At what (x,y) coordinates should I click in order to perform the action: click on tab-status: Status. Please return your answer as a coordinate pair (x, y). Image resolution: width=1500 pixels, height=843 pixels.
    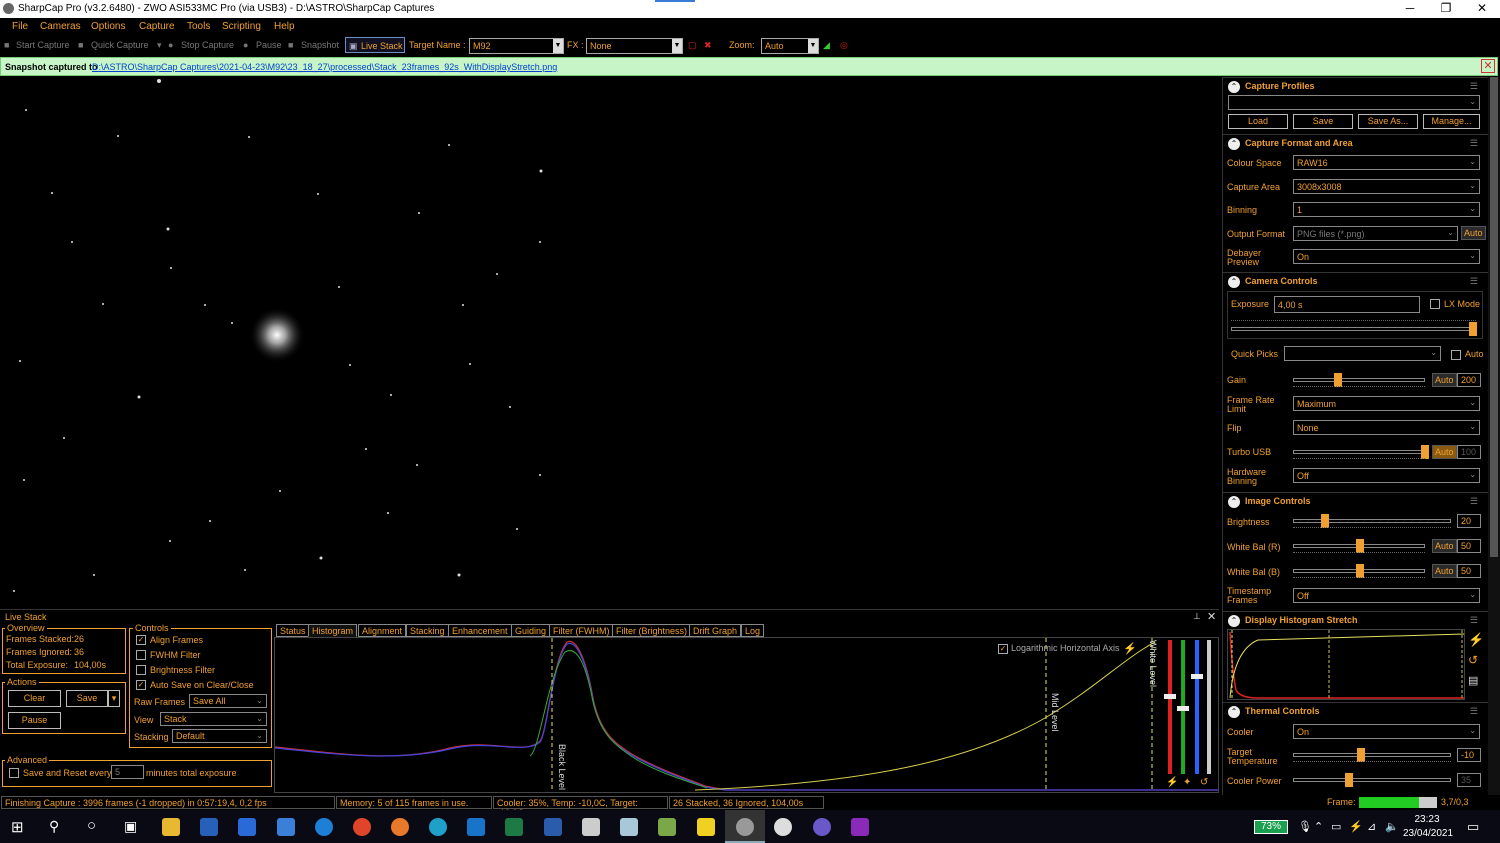
    Looking at the image, I should click on (293, 630).